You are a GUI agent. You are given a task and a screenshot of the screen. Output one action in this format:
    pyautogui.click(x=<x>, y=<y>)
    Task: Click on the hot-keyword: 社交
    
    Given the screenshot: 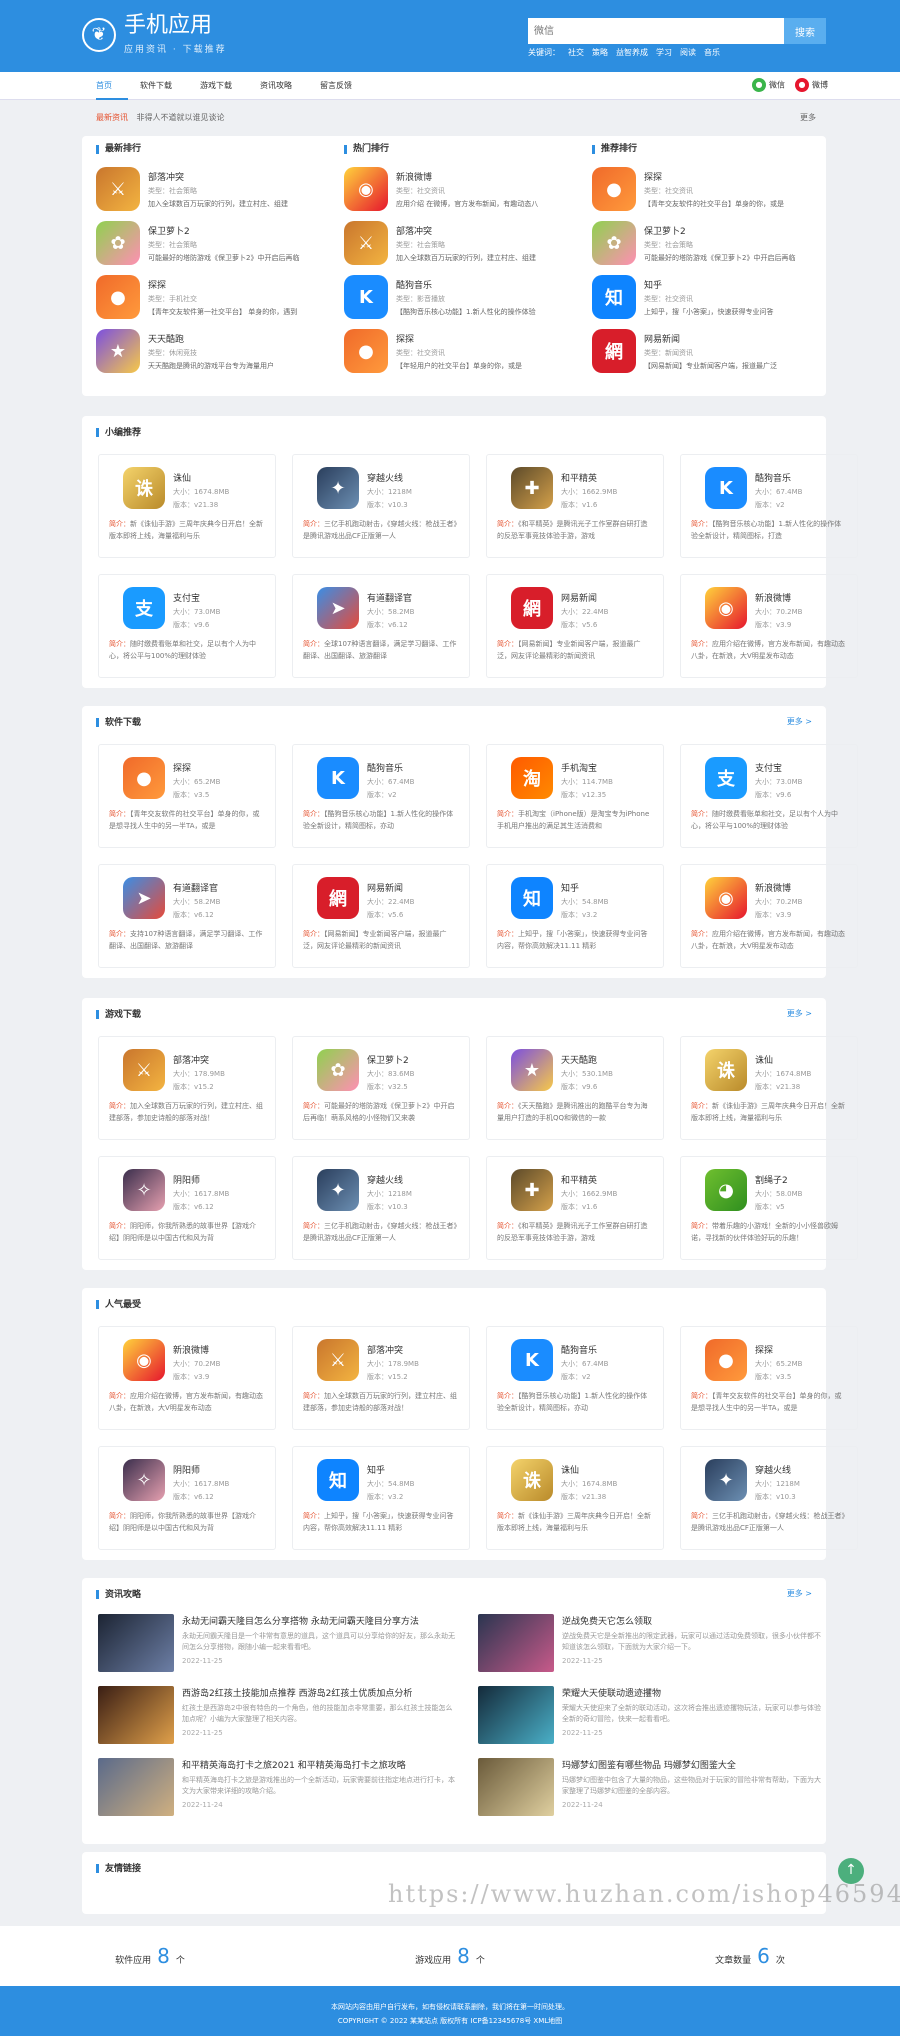 What is the action you would take?
    pyautogui.click(x=576, y=52)
    